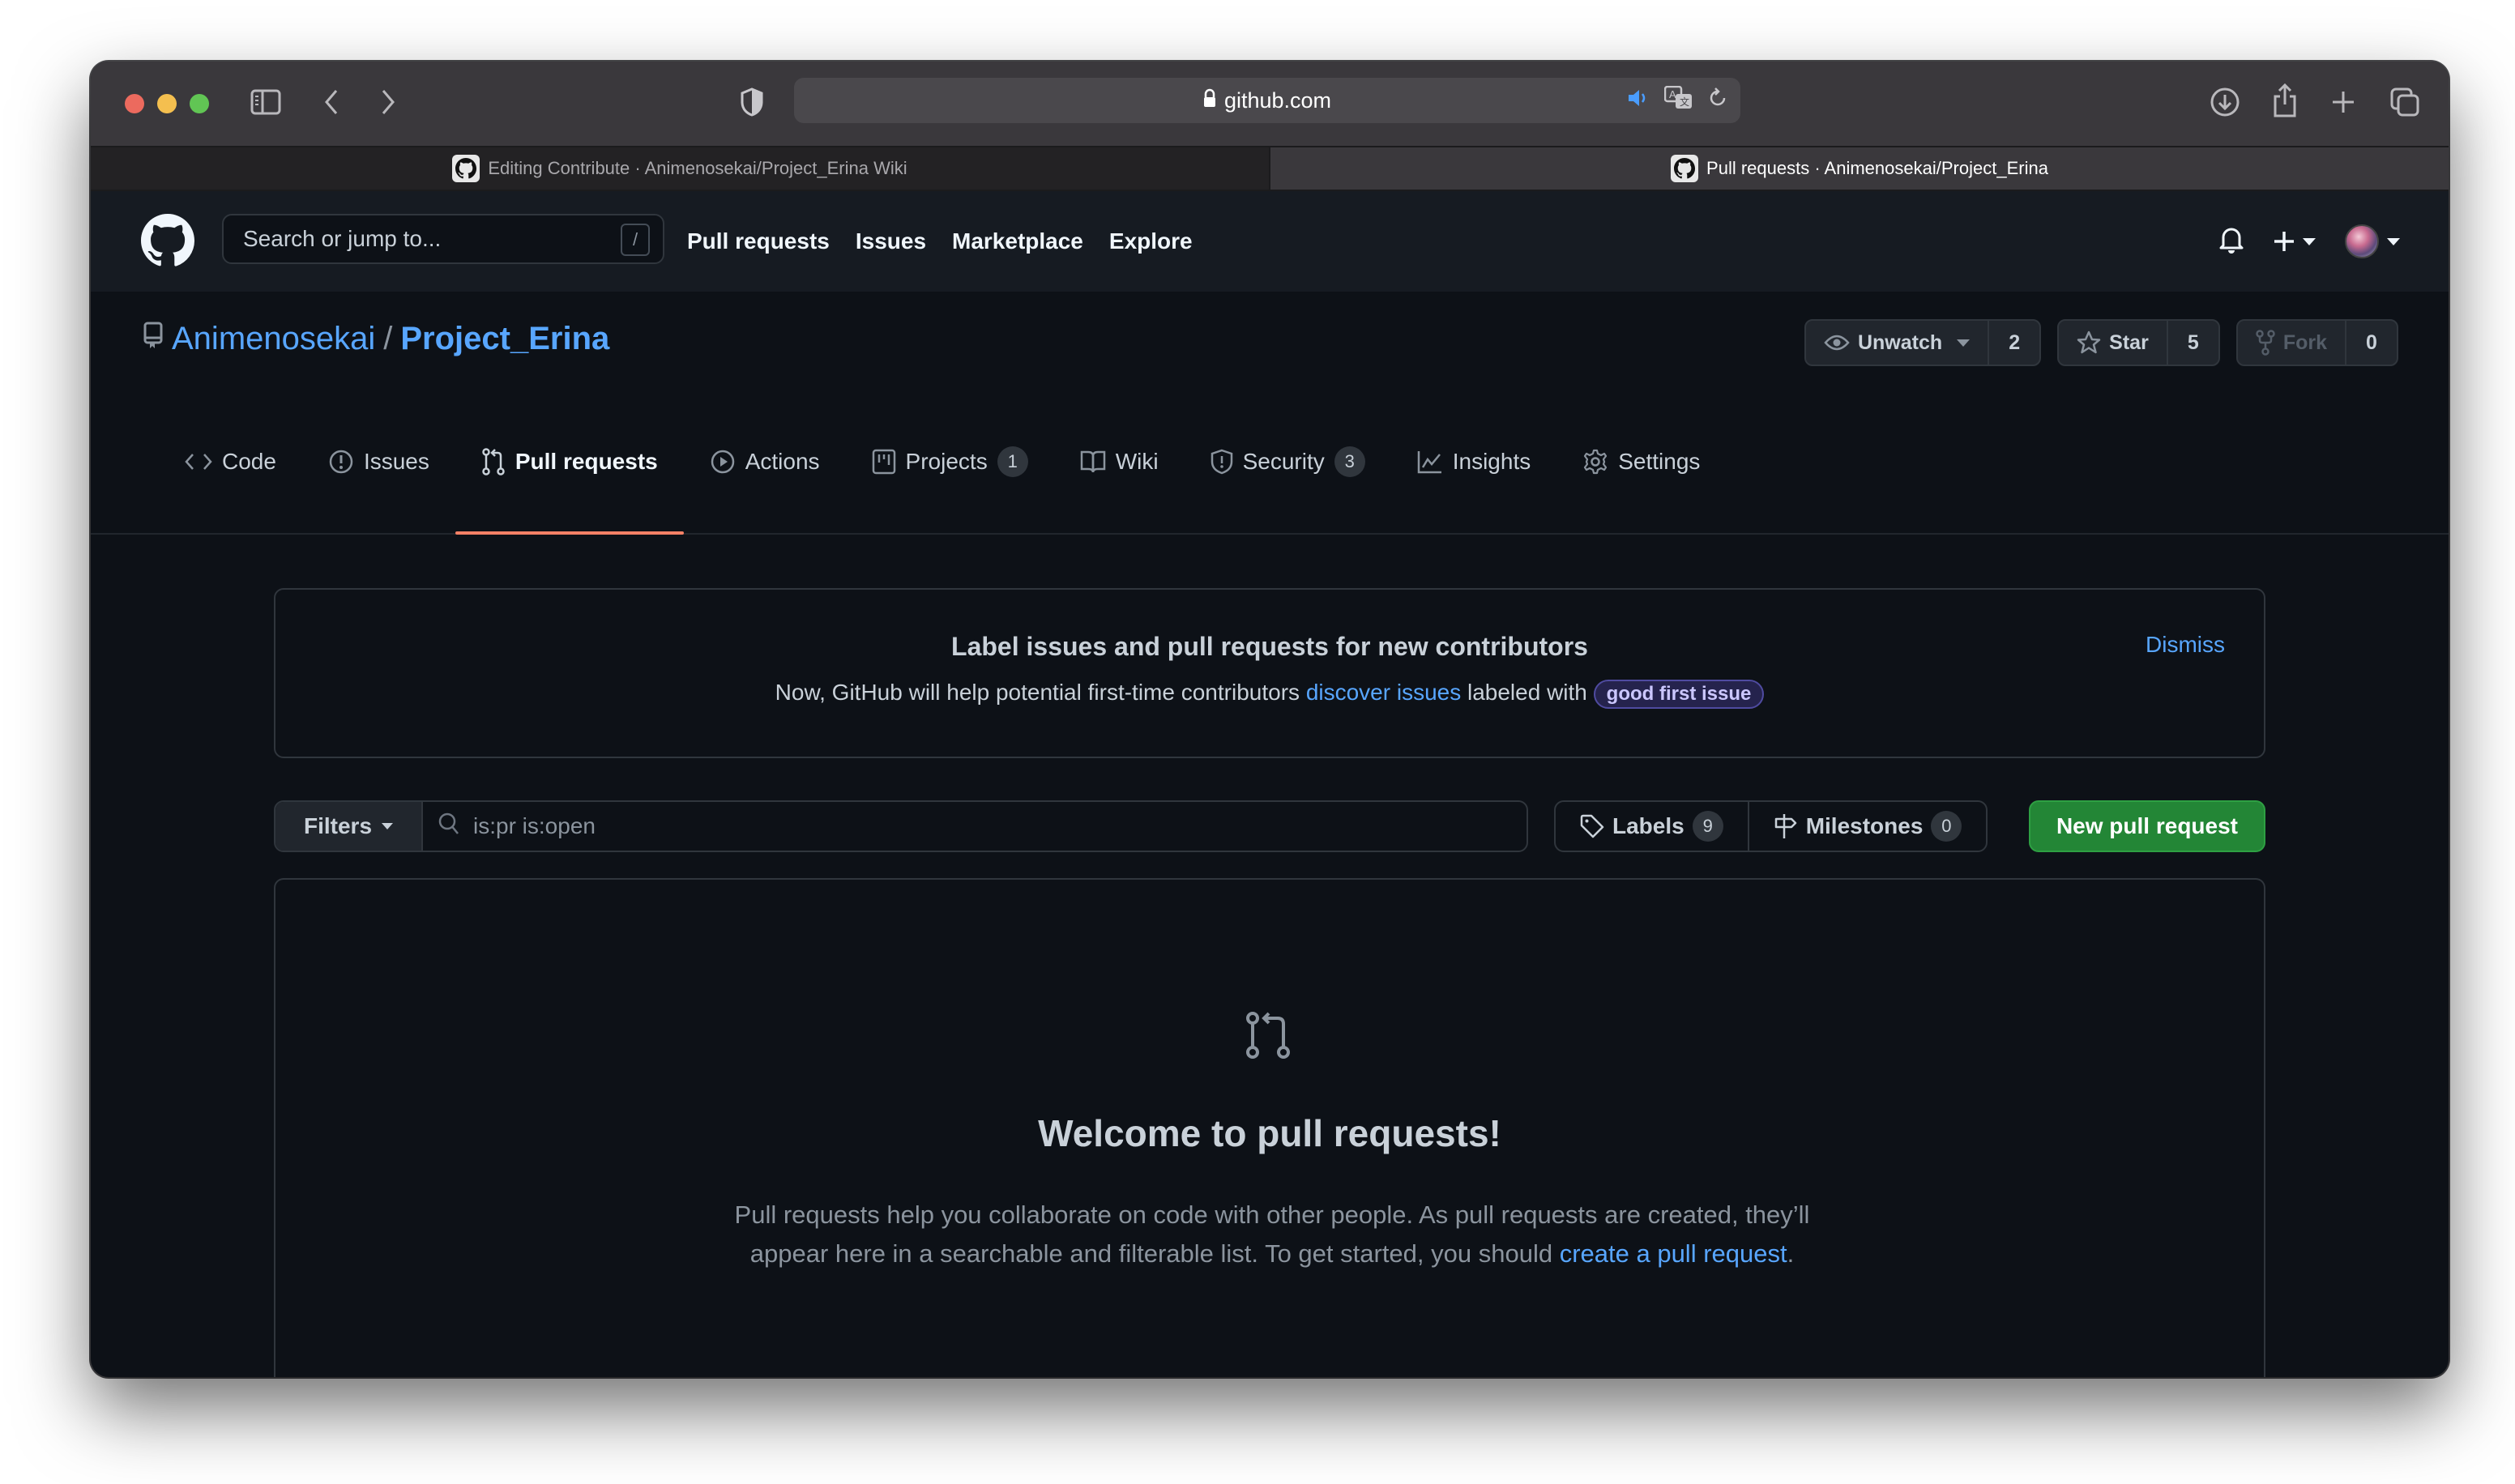 The height and width of the screenshot is (1484, 2515). I want to click on filter-input-wrapper, so click(975, 826).